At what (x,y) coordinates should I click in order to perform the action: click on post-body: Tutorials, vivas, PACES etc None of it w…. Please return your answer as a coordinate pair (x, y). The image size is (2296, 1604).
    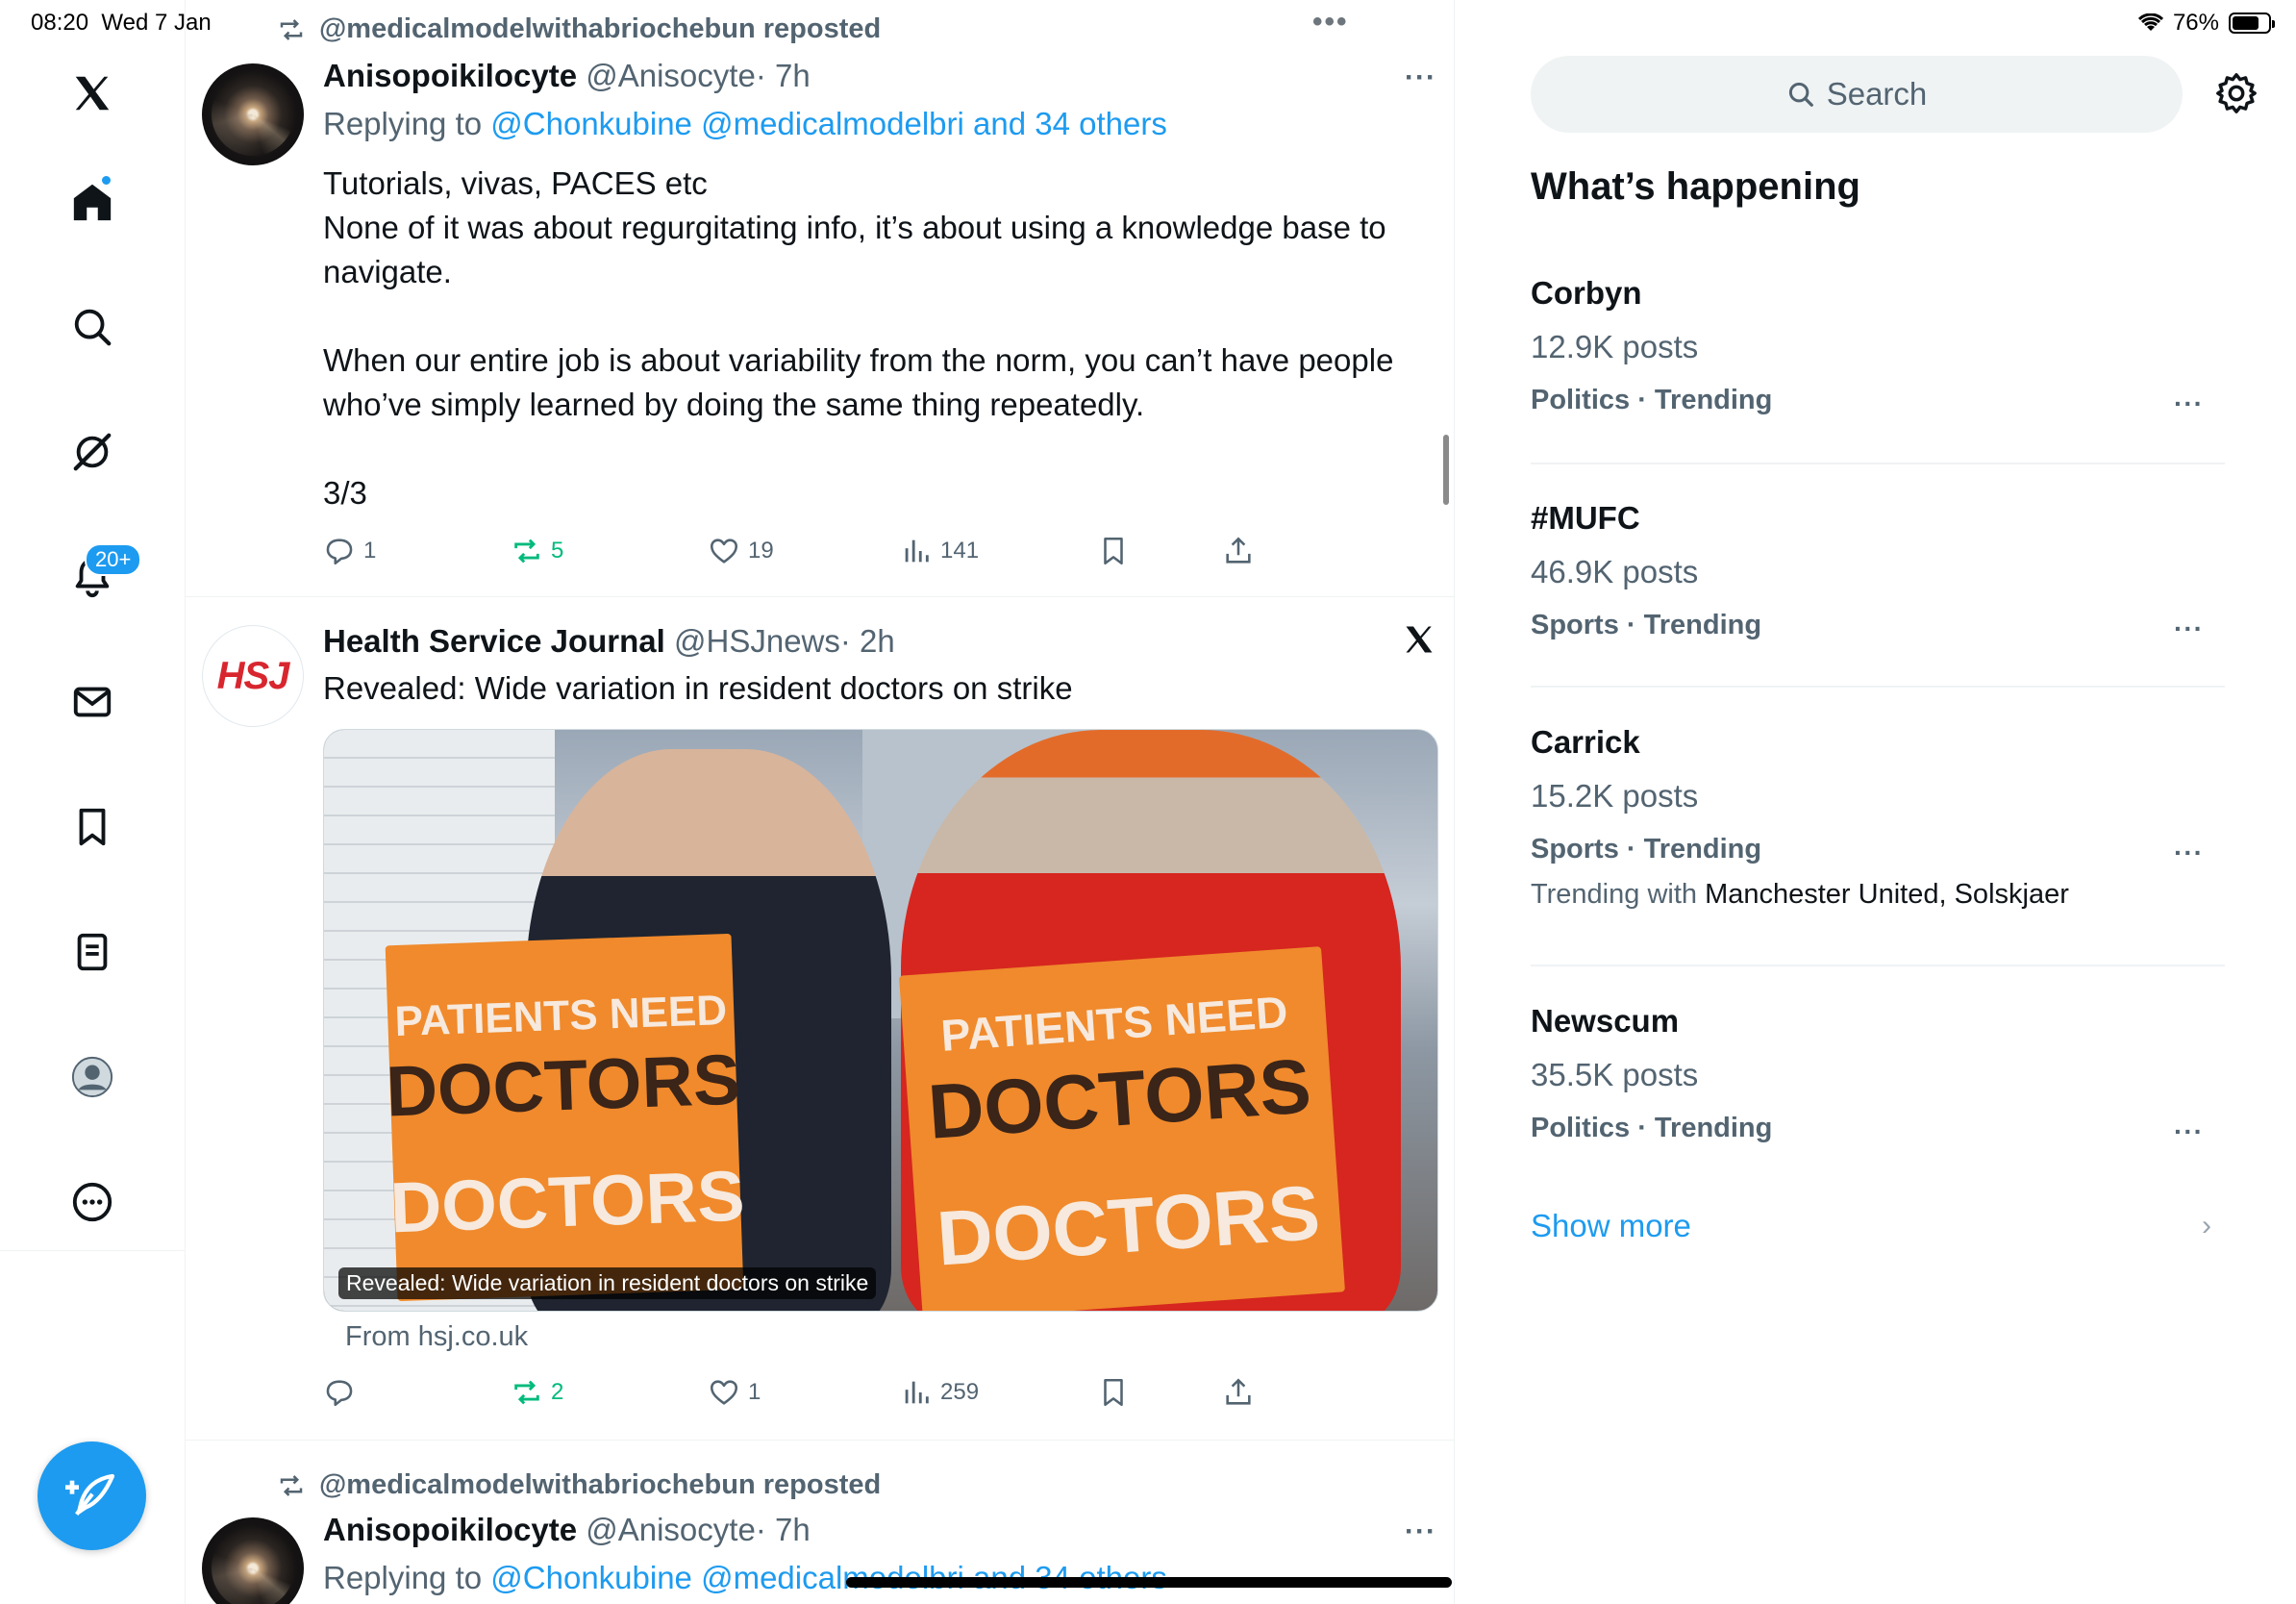
    Looking at the image, I should click on (858, 338).